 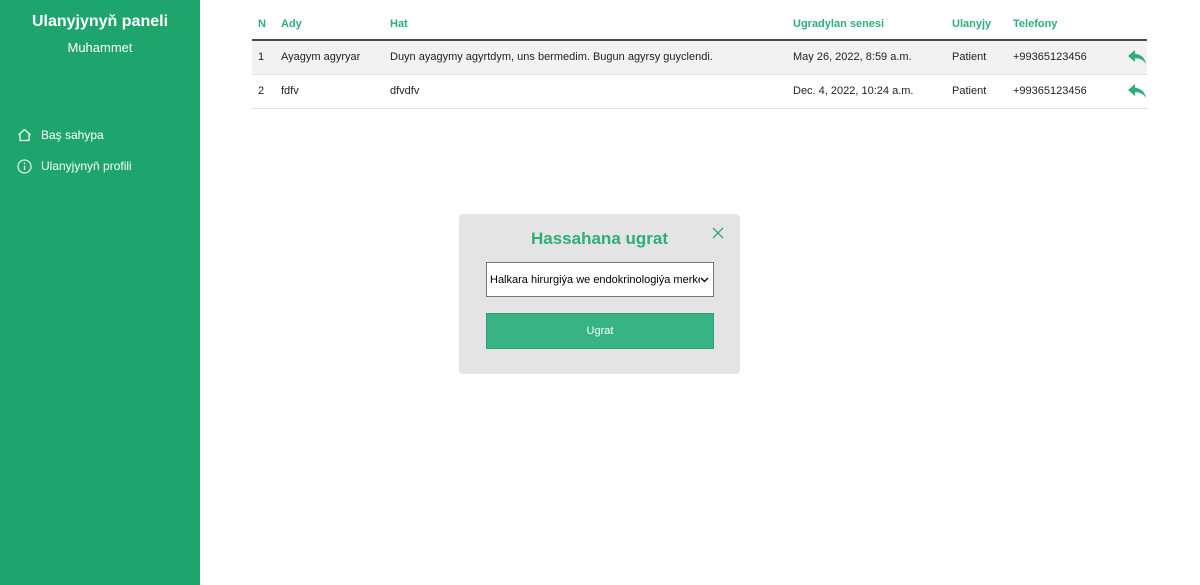 What do you see at coordinates (263, 57) in the screenshot?
I see `cell-n: 1` at bounding box center [263, 57].